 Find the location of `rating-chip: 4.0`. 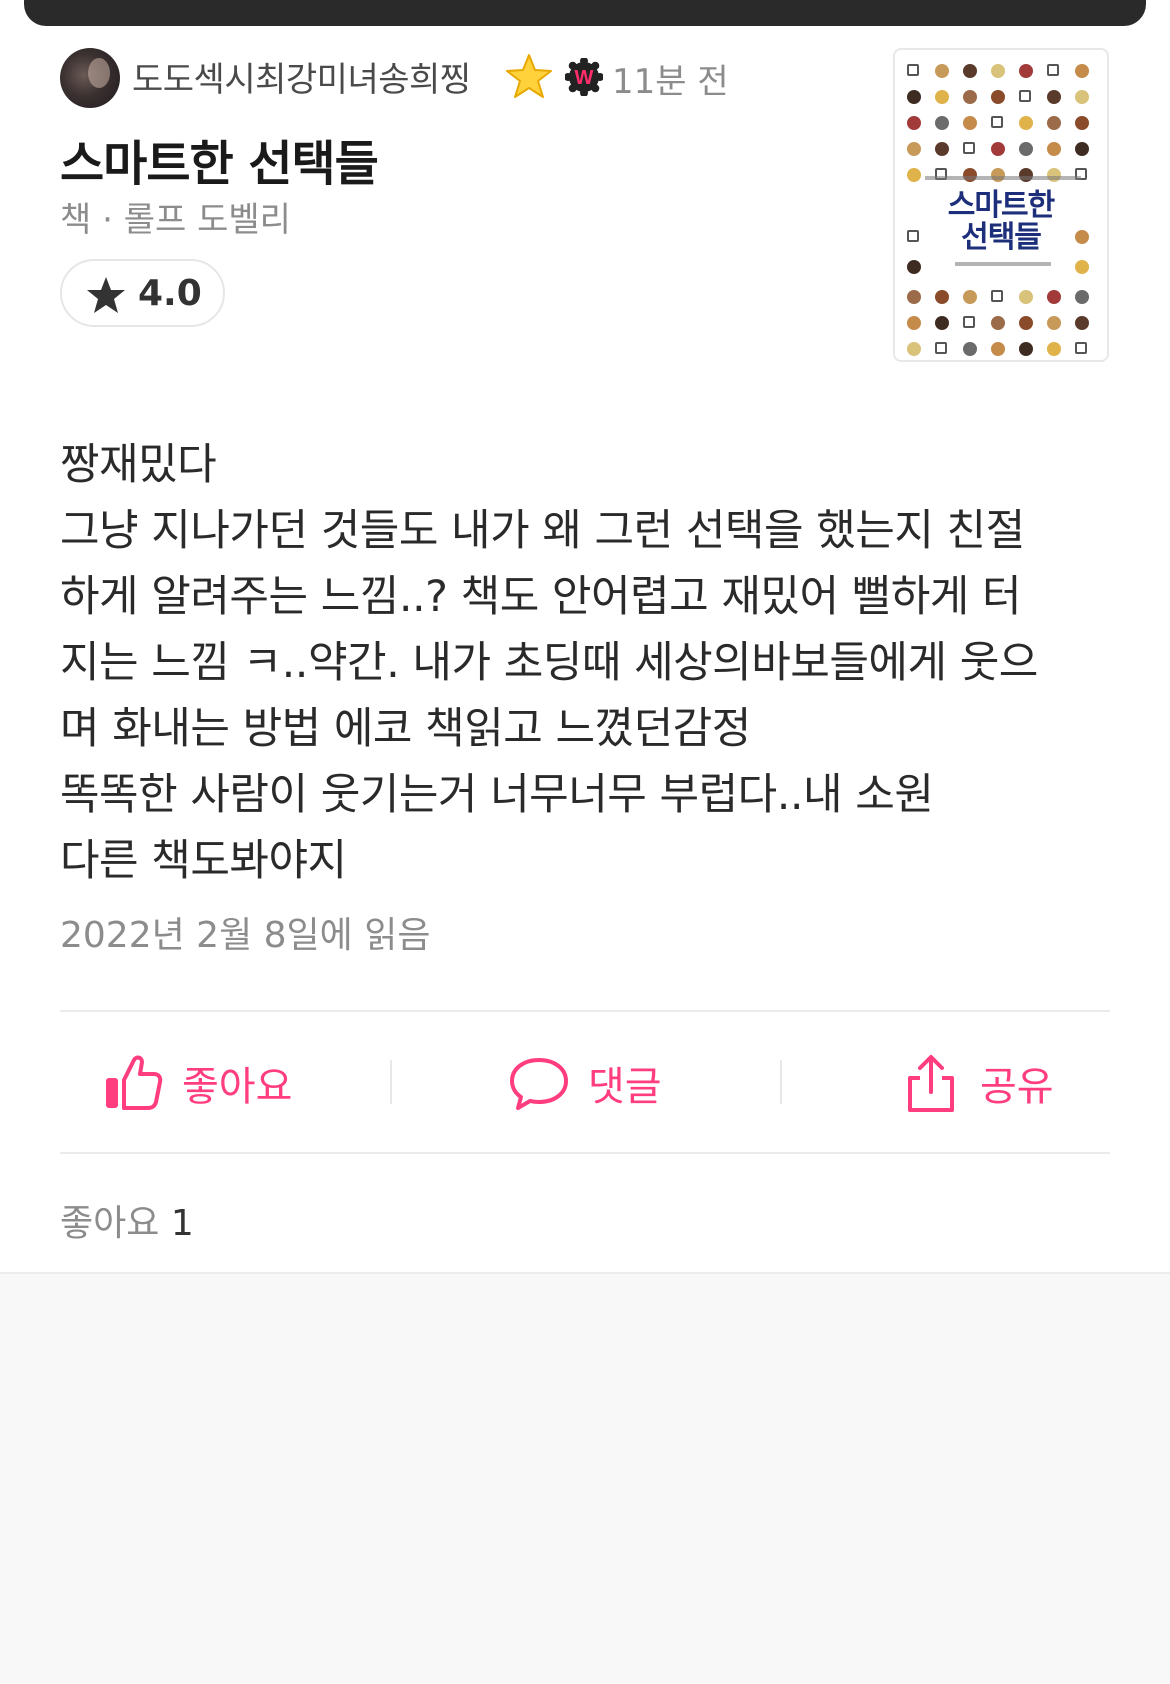

rating-chip: 4.0 is located at coordinates (142, 293).